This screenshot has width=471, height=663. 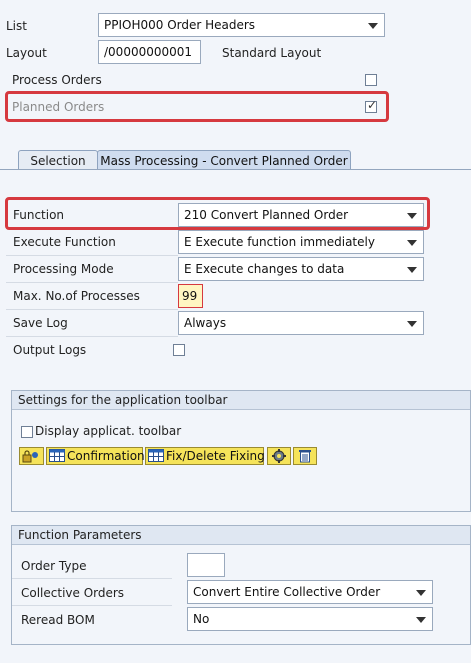 What do you see at coordinates (58, 620) in the screenshot?
I see `reread-bom-label: Reread BOM` at bounding box center [58, 620].